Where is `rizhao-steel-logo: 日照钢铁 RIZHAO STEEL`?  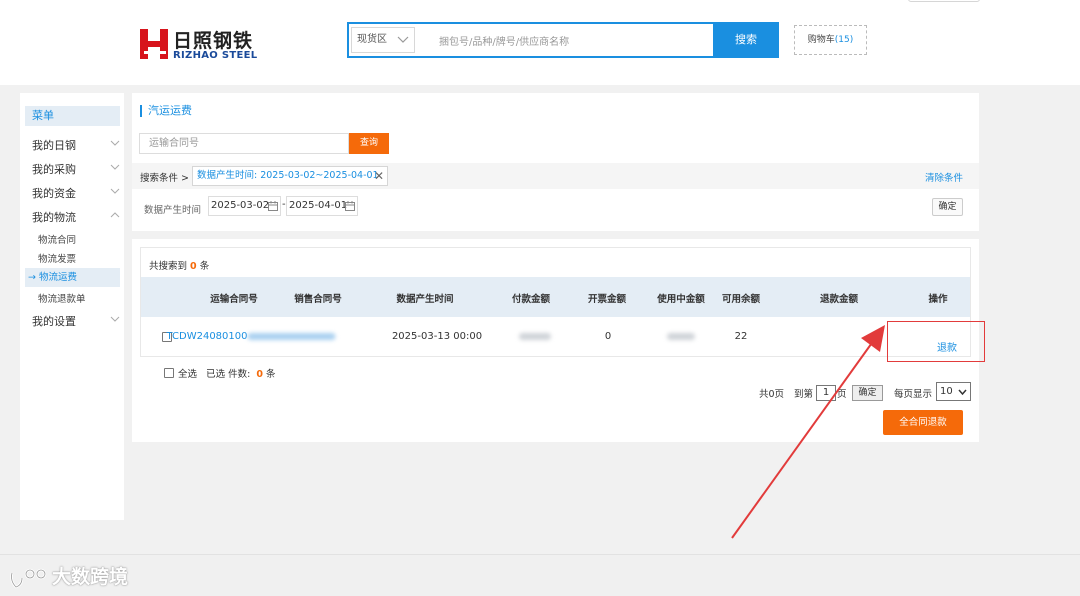 rizhao-steel-logo: 日照钢铁 RIZHAO STEEL is located at coordinates (200, 44).